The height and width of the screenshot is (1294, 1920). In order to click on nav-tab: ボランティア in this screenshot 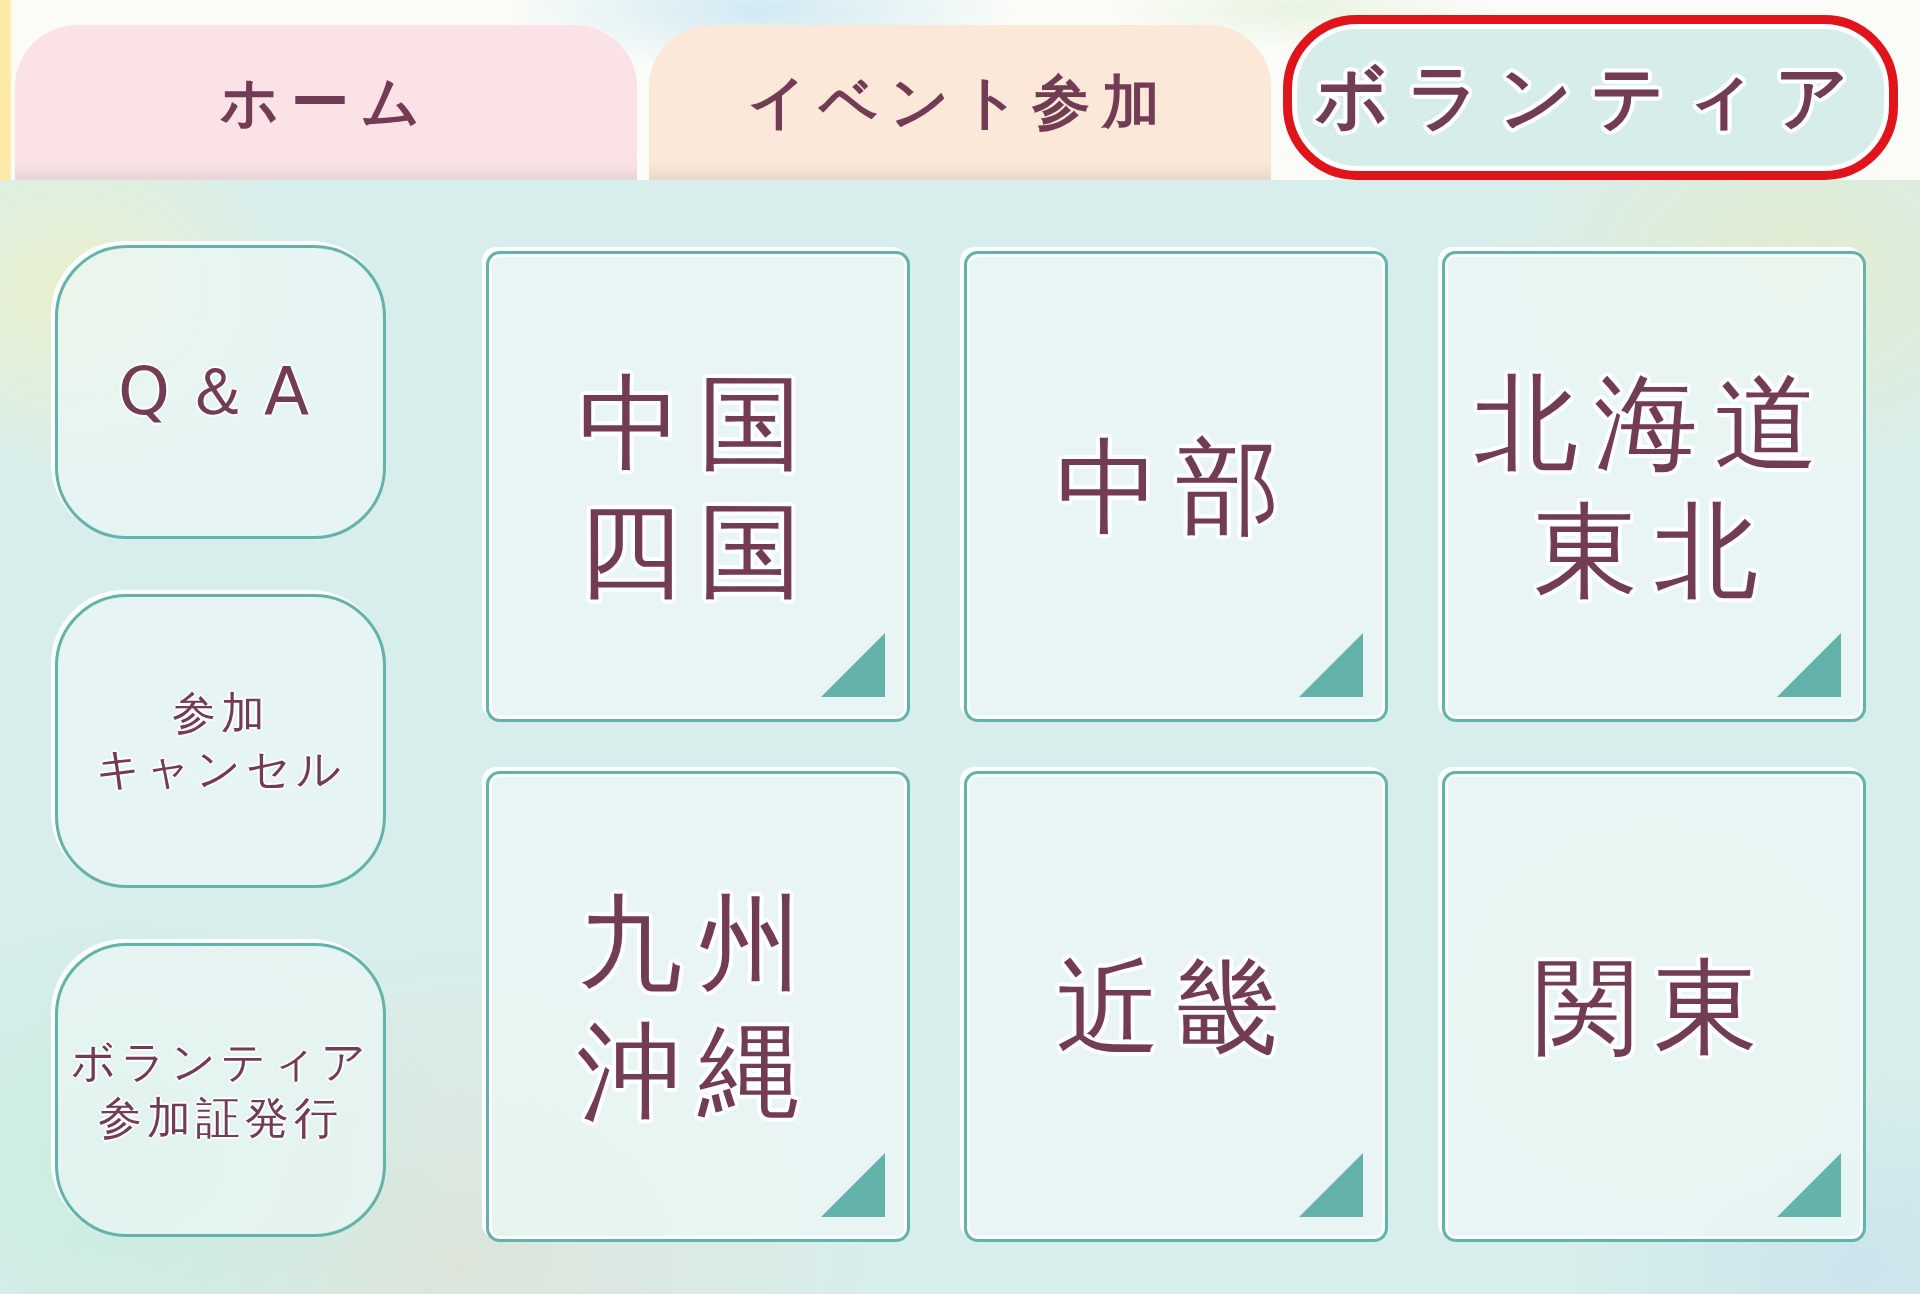, I will do `click(1590, 97)`.